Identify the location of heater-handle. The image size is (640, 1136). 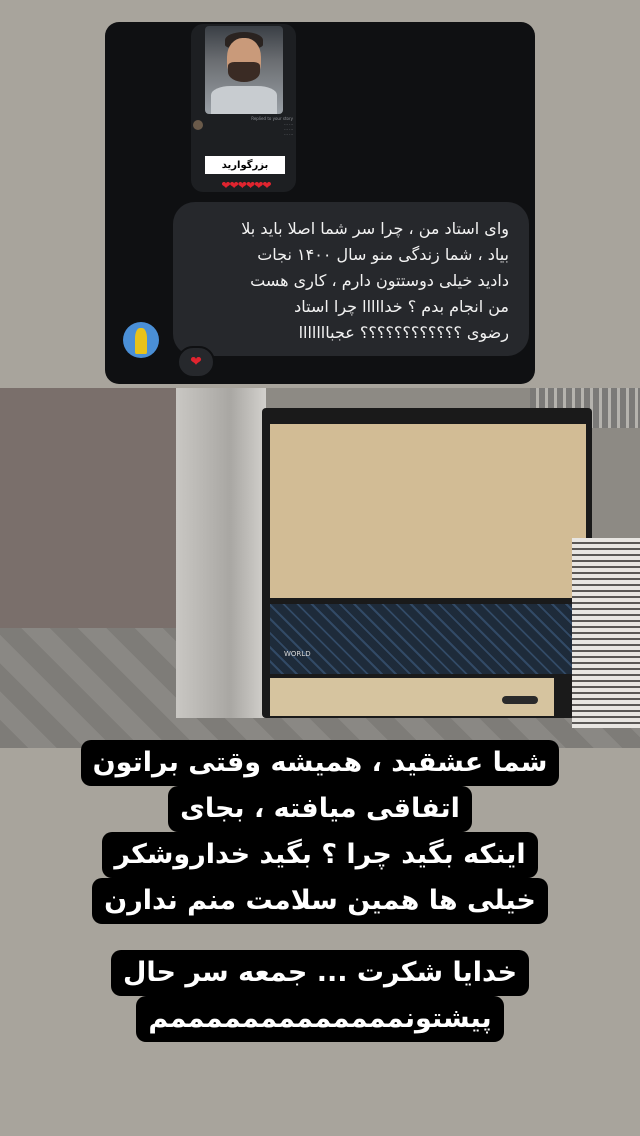
(520, 700).